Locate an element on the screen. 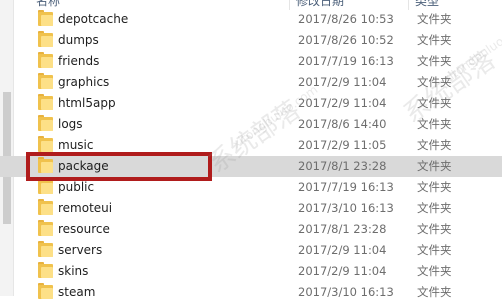 This screenshot has width=502, height=303. file-date-modified: 2017/8/26 10:52 is located at coordinates (346, 40).